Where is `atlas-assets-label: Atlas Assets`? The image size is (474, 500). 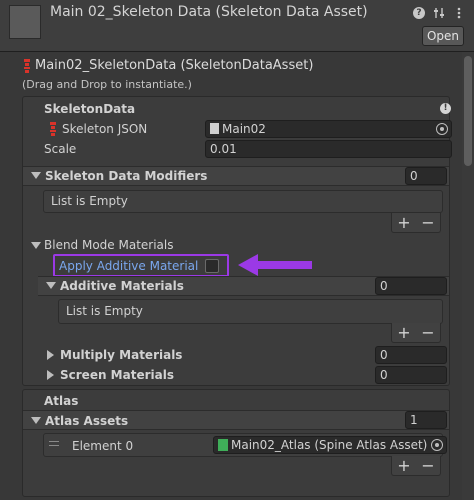 atlas-assets-label: Atlas Assets is located at coordinates (87, 421).